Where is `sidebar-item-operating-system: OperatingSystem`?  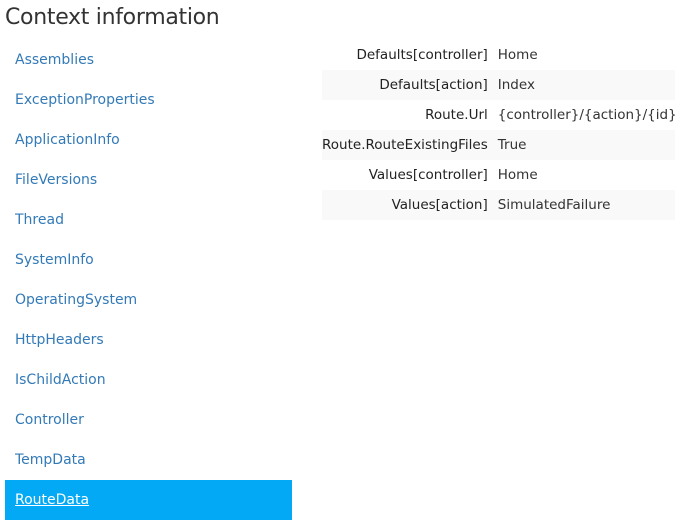
sidebar-item-operating-system: OperatingSystem is located at coordinates (148, 300).